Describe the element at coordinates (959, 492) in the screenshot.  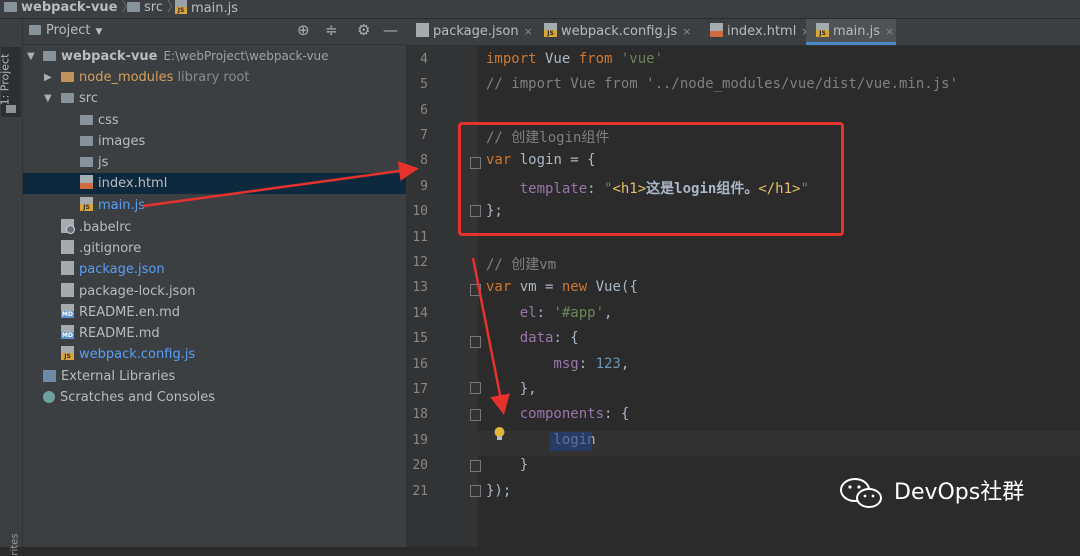
I see `watermark: DevOps社群` at that location.